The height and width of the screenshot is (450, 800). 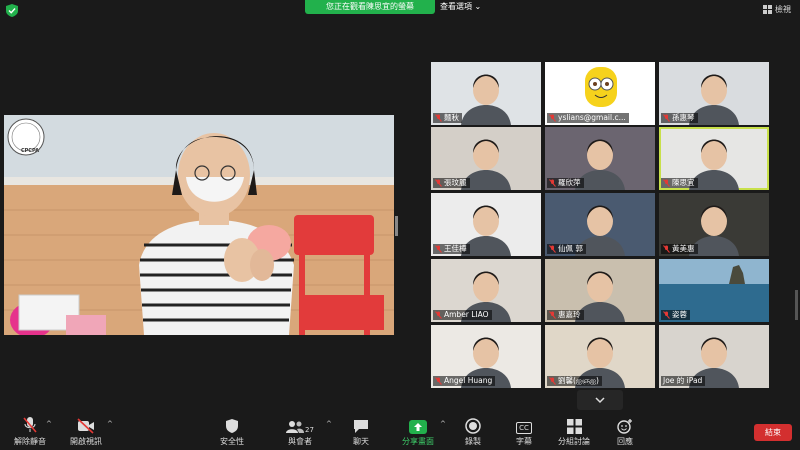 I want to click on participant-name: Joe 的 iPad, so click(x=683, y=380).